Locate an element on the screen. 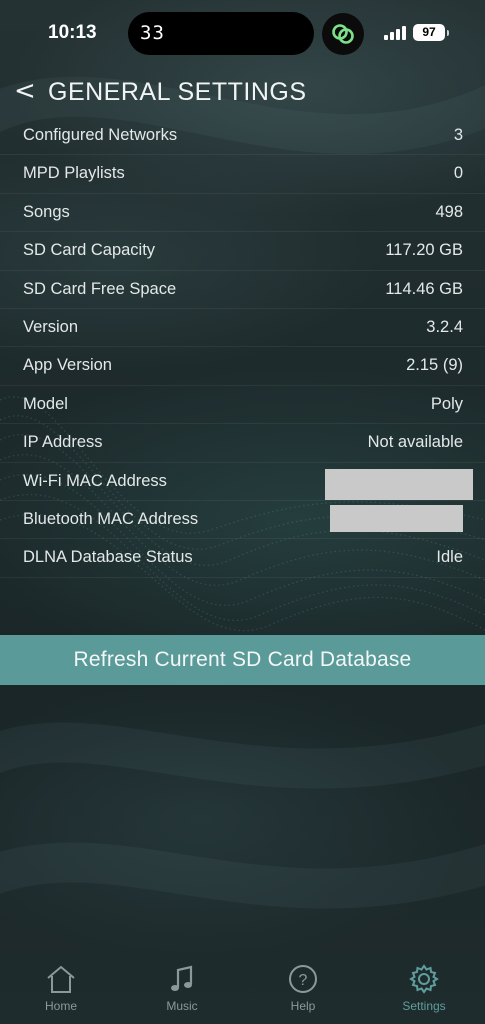 Image resolution: width=485 pixels, height=1024 pixels. page-title: GENERAL SETTINGS is located at coordinates (177, 92).